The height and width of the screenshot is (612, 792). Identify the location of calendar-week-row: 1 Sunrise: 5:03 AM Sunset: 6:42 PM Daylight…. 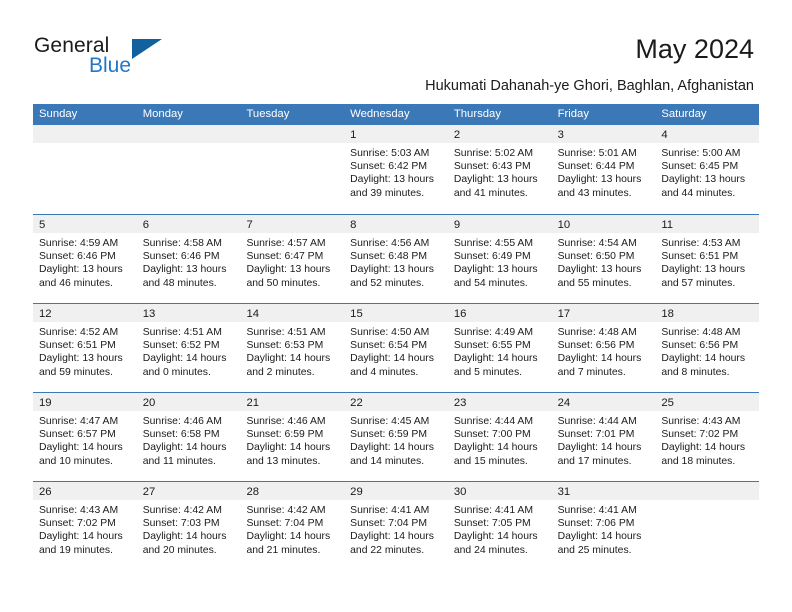
(396, 169).